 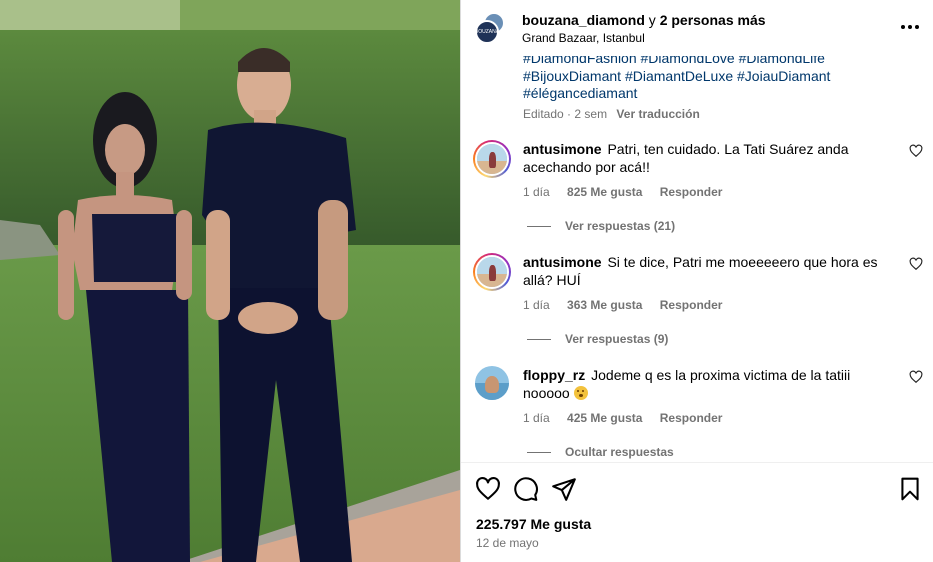 What do you see at coordinates (580, 393) in the screenshot?
I see `flushed-face-emoji-icon` at bounding box center [580, 393].